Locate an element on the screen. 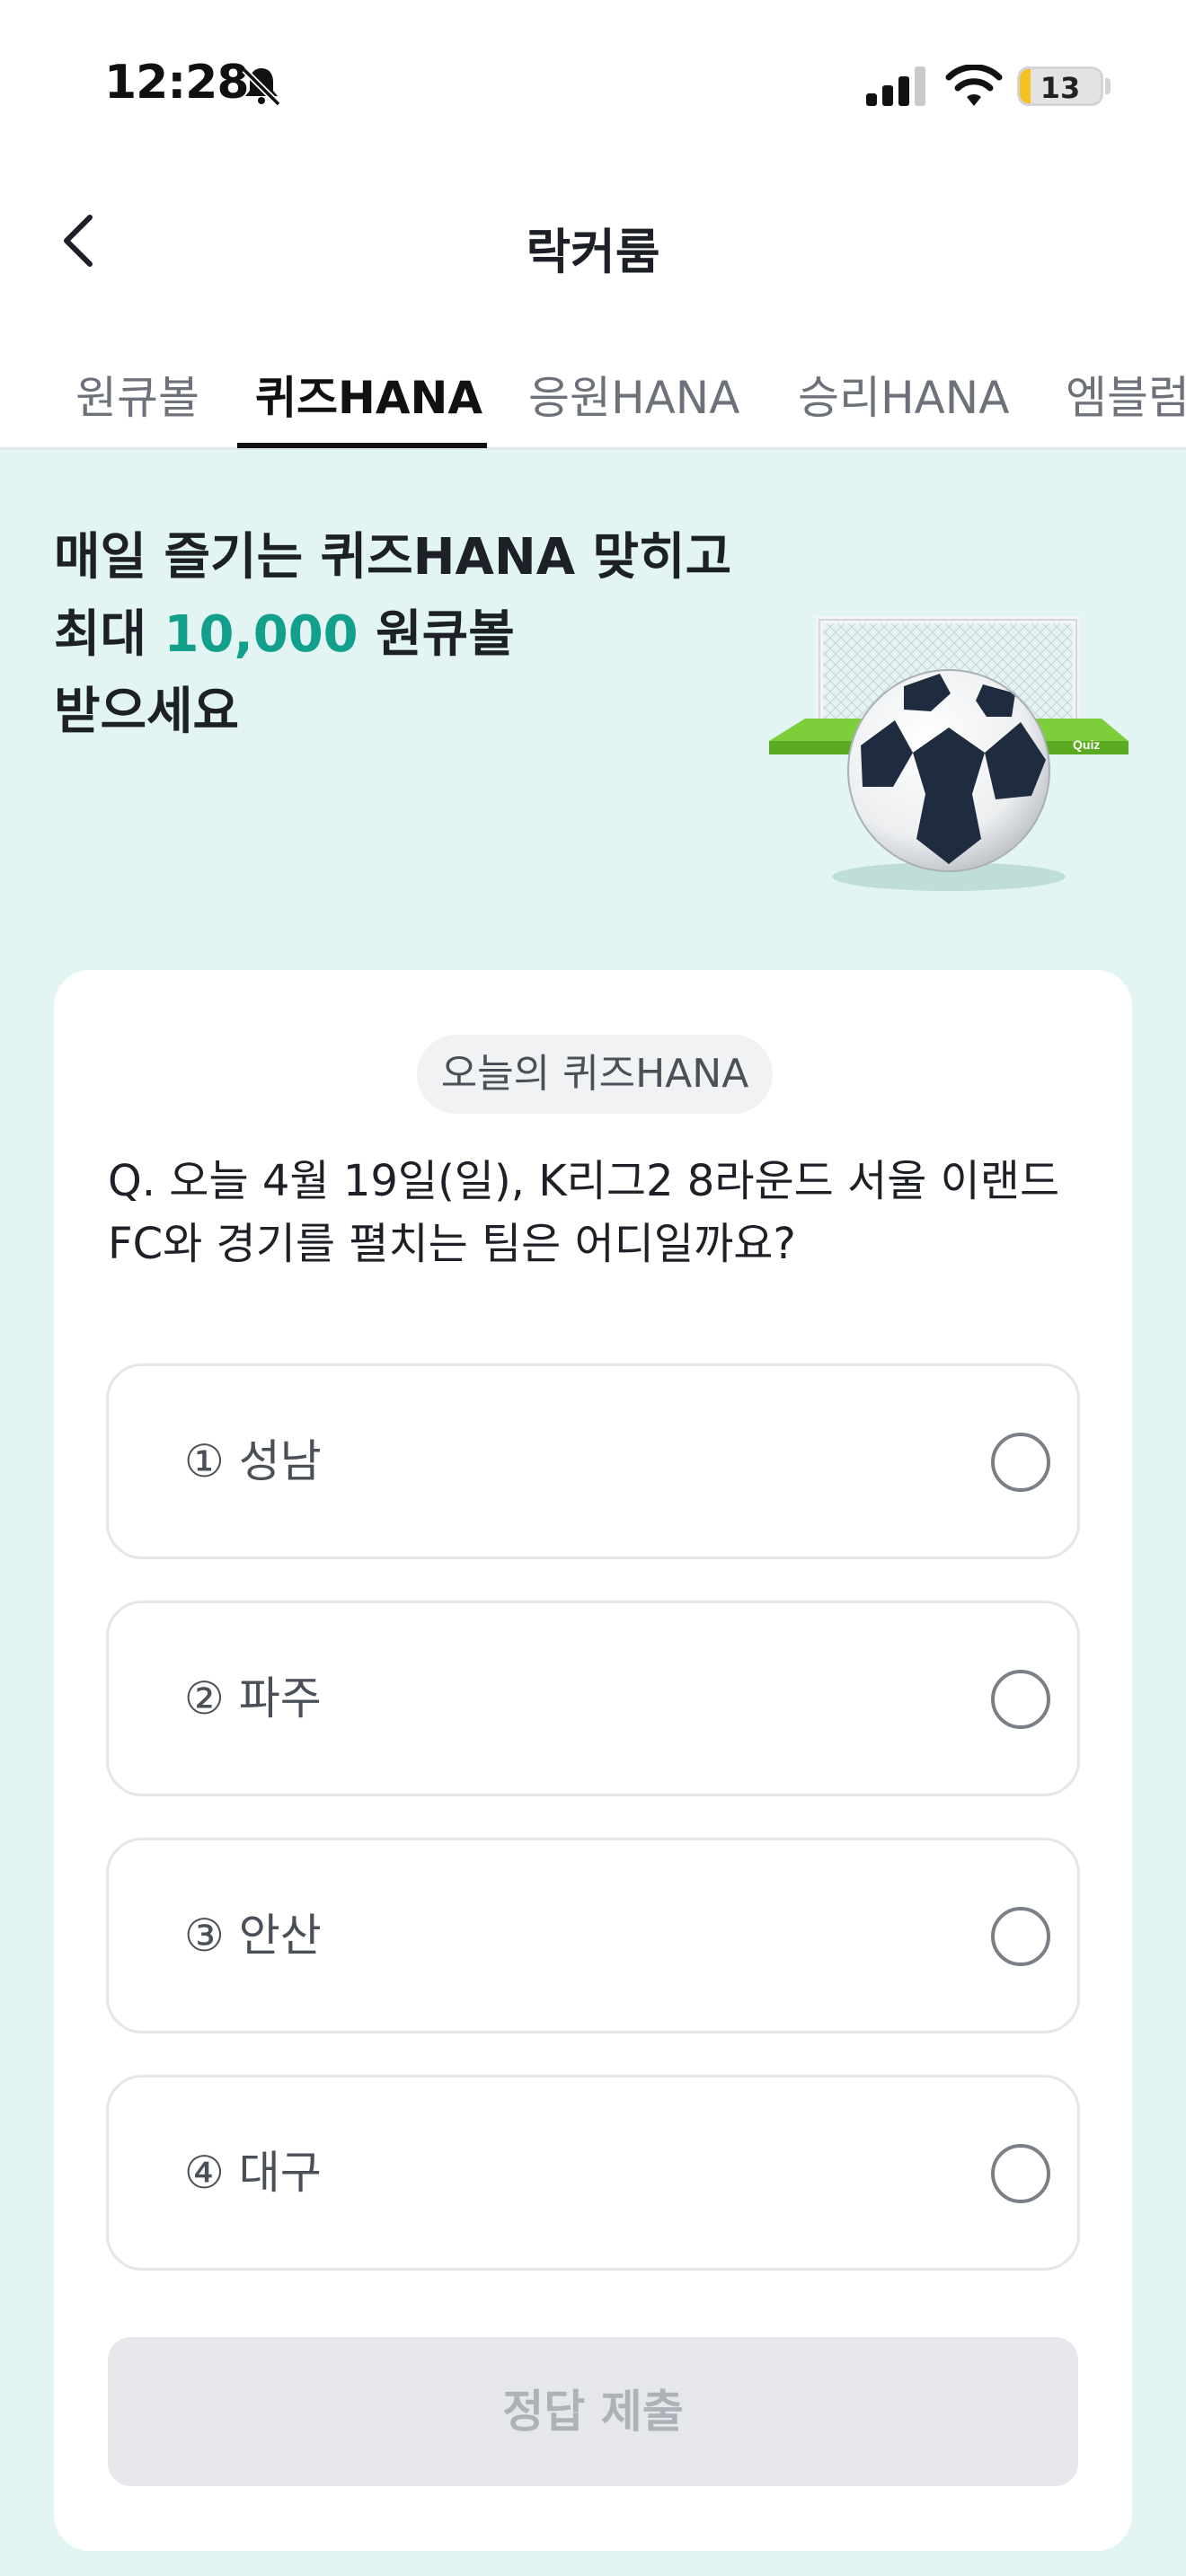 The height and width of the screenshot is (2576, 1186). battery-indicator: 13 is located at coordinates (1060, 86).